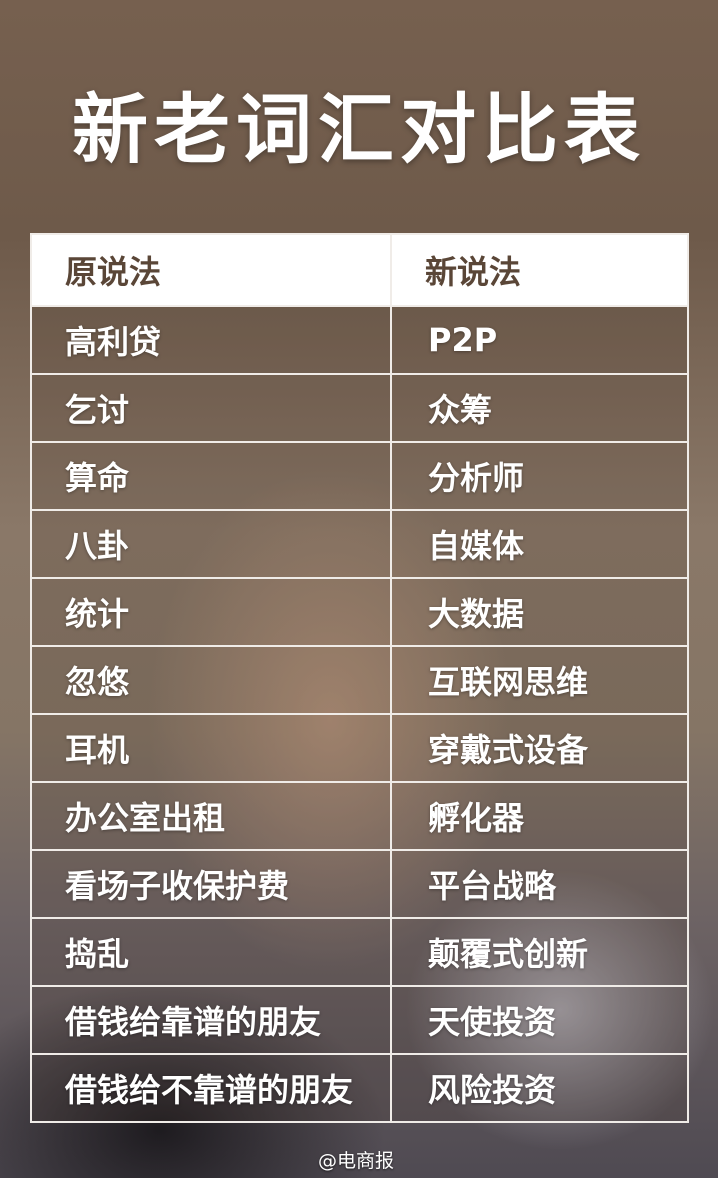 The image size is (718, 1178). I want to click on old-term-cell: 八卦, so click(211, 544).